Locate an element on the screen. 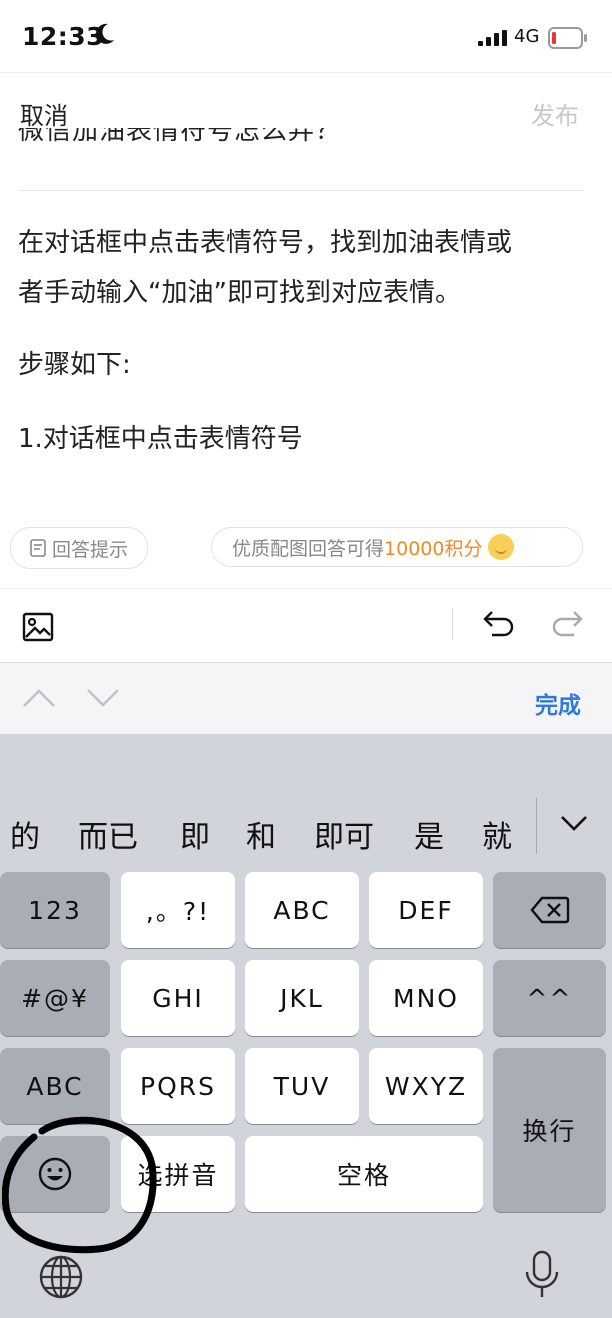 This screenshot has height=1318, width=612. candidate-word: 就 is located at coordinates (497, 834).